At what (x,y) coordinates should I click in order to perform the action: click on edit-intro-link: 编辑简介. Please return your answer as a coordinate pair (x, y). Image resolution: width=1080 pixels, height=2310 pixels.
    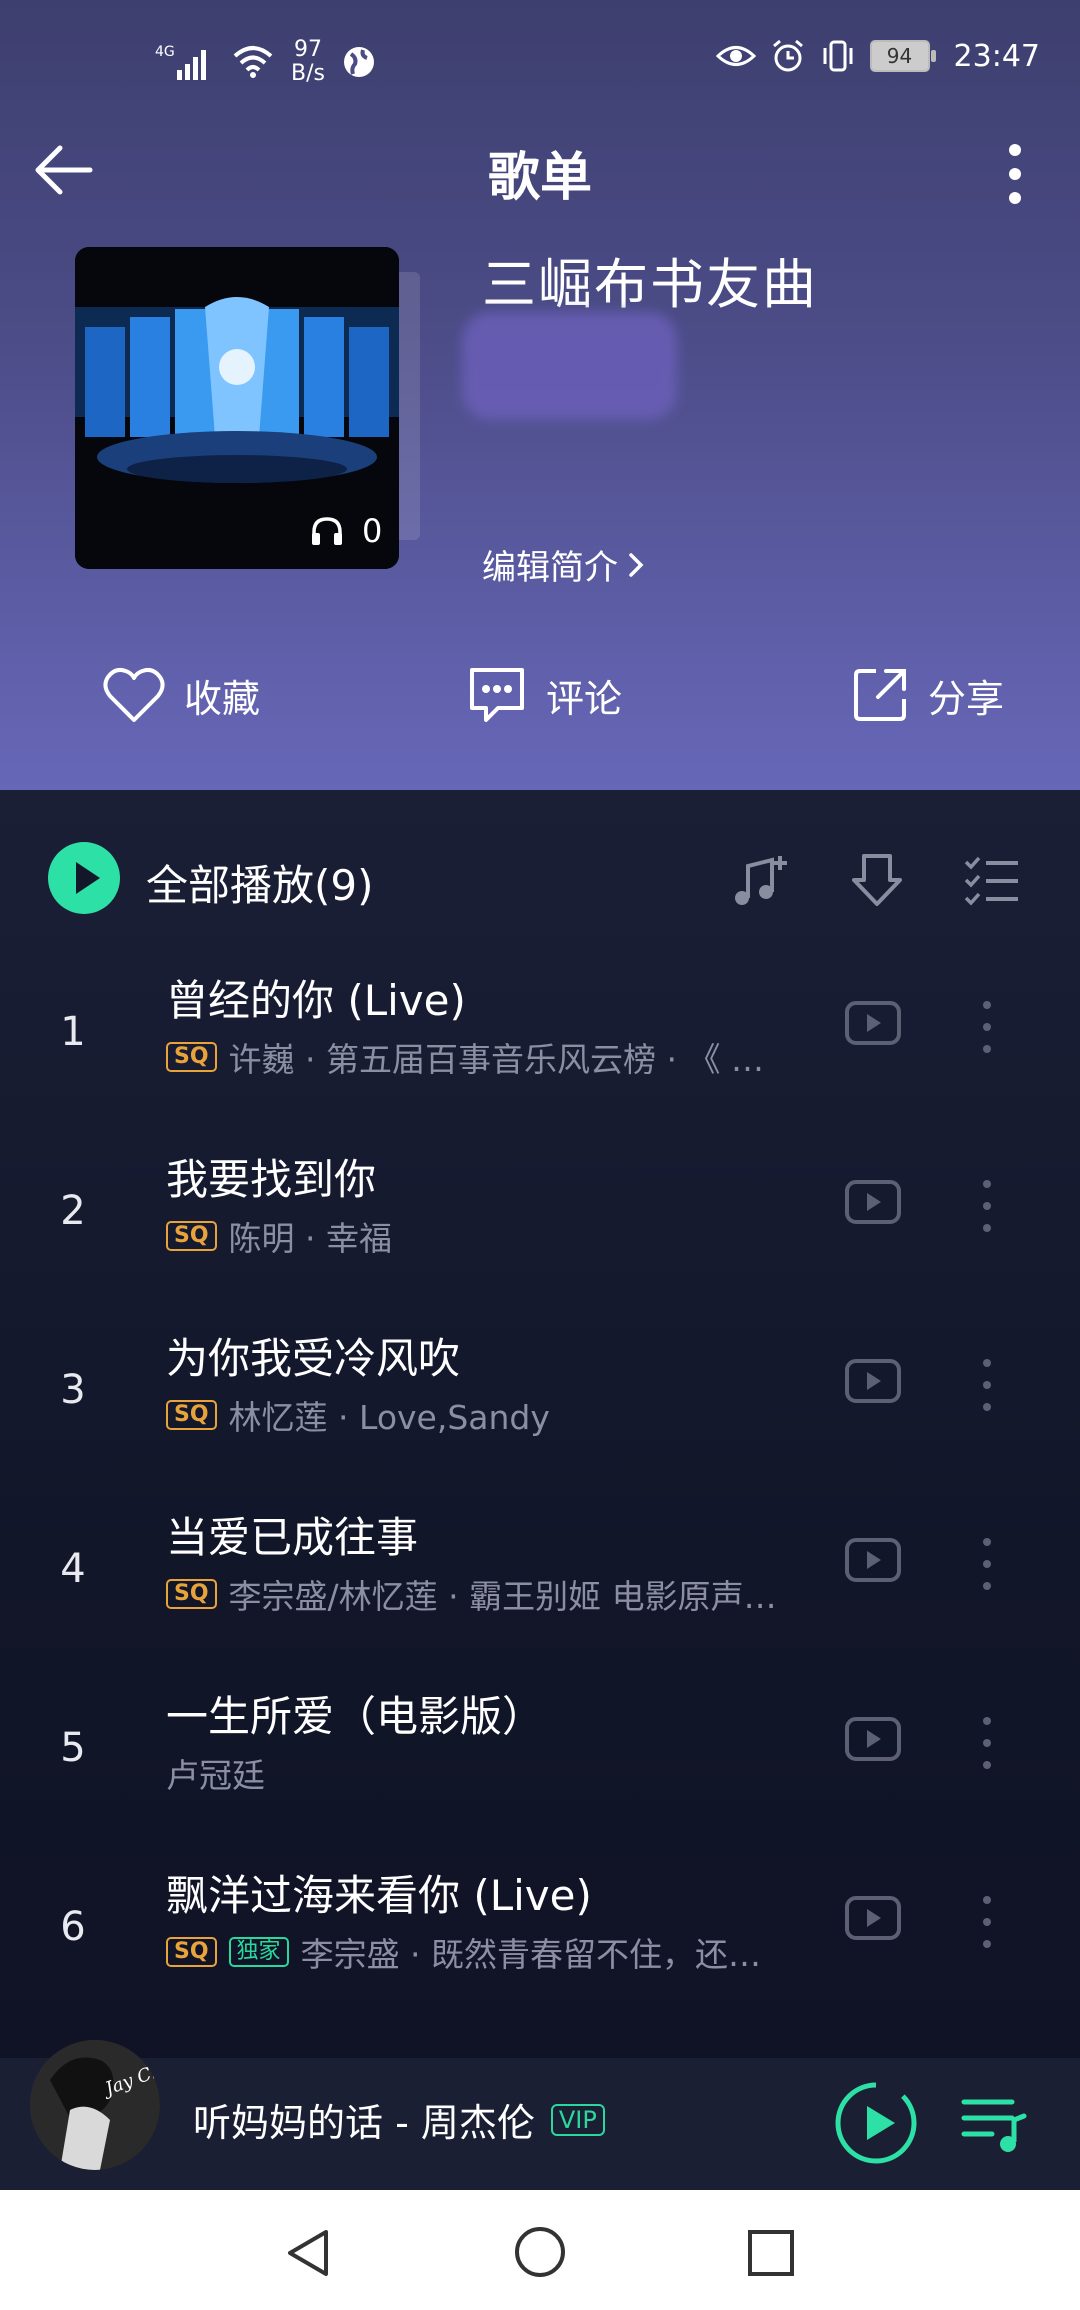
    Looking at the image, I should click on (564, 564).